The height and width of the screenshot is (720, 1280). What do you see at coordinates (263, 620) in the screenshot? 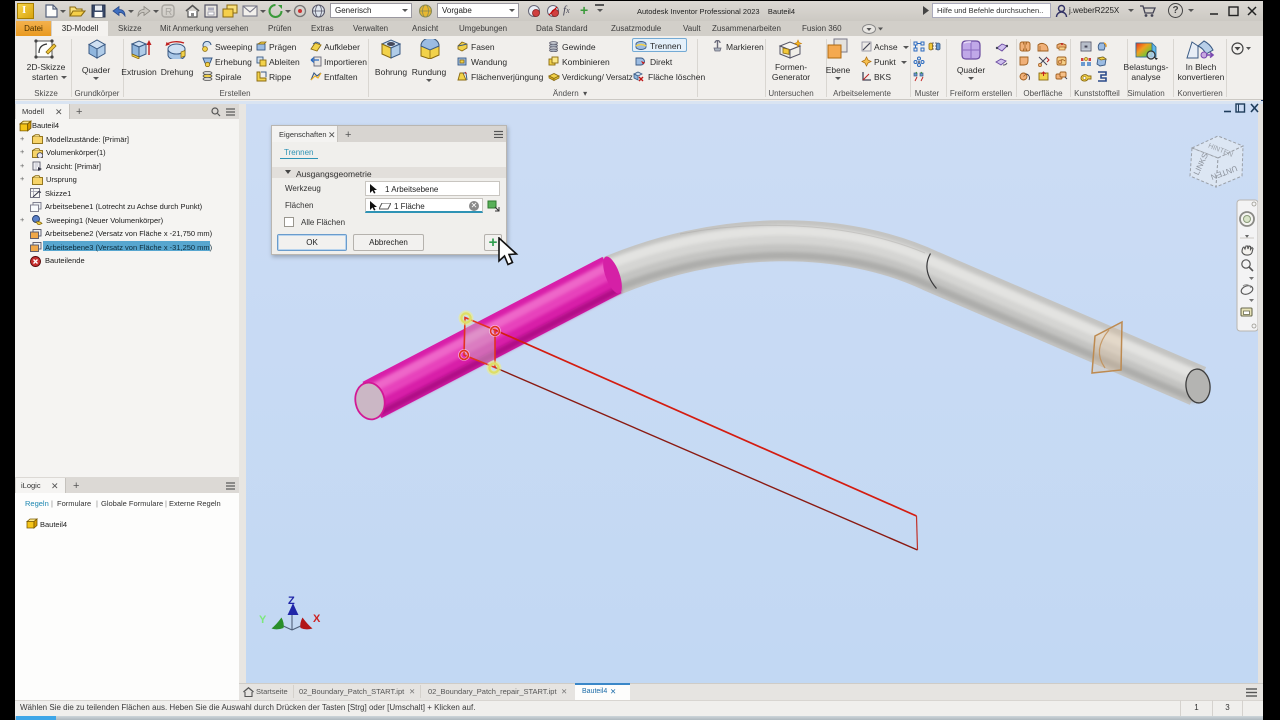
I see `svg-text: Y` at bounding box center [263, 620].